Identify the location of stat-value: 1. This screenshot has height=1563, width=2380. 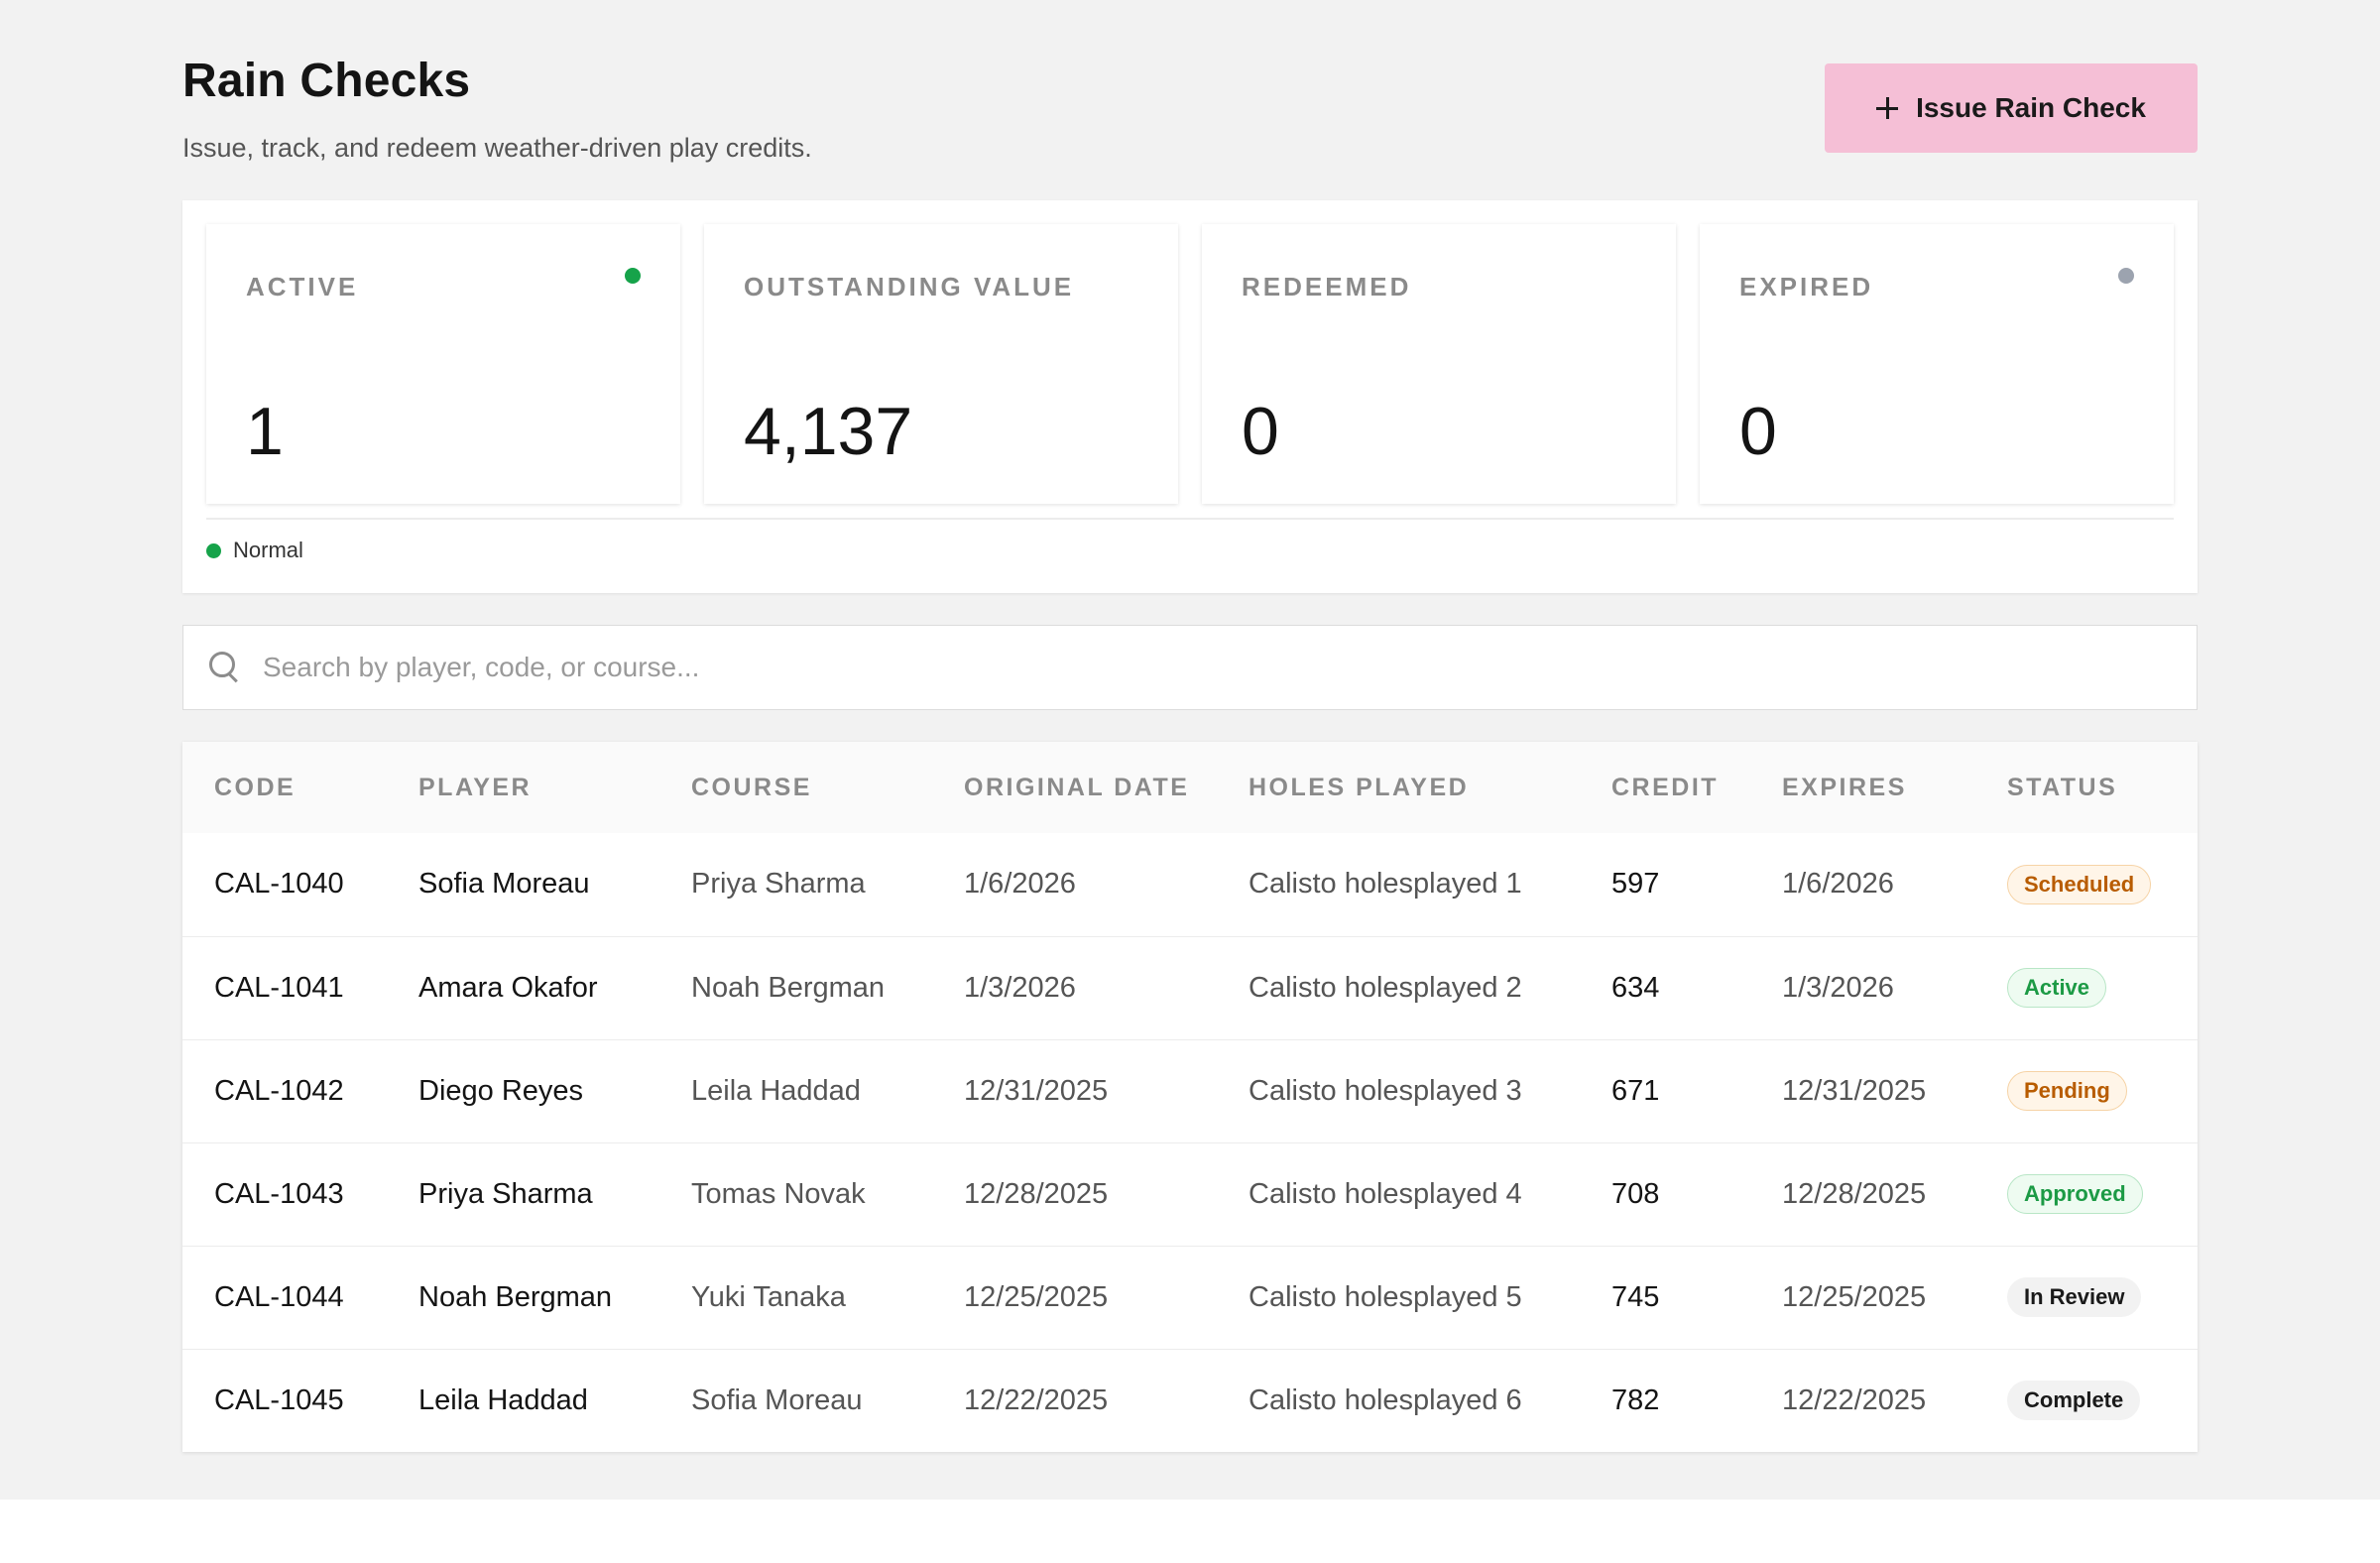
(265, 432).